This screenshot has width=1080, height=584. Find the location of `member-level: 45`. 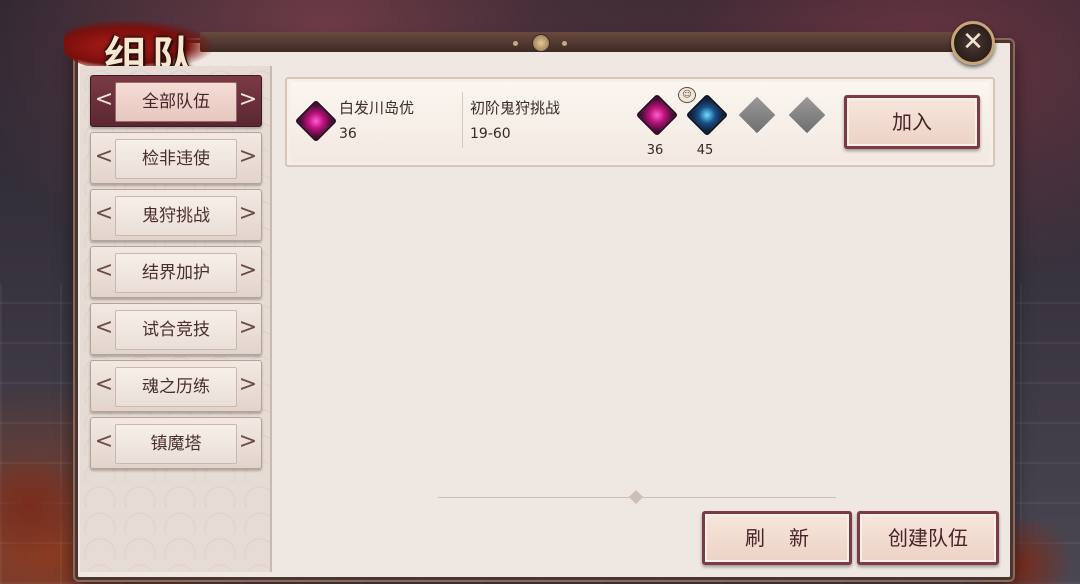

member-level: 45 is located at coordinates (705, 150).